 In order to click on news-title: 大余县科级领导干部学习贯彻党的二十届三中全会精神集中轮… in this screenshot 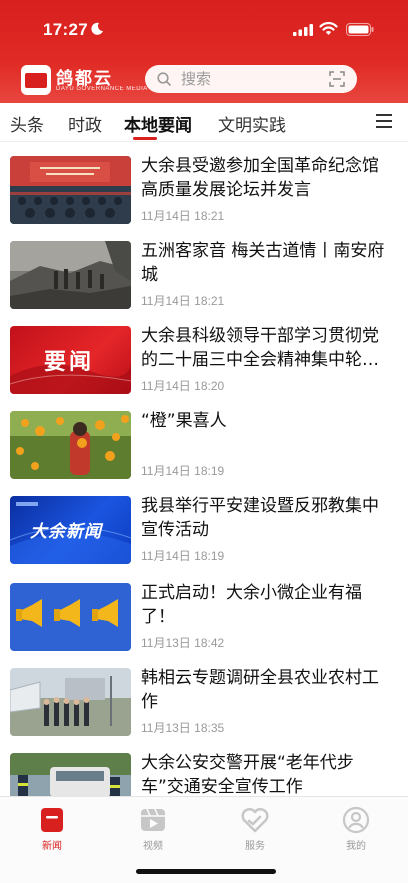, I will do `click(260, 348)`.